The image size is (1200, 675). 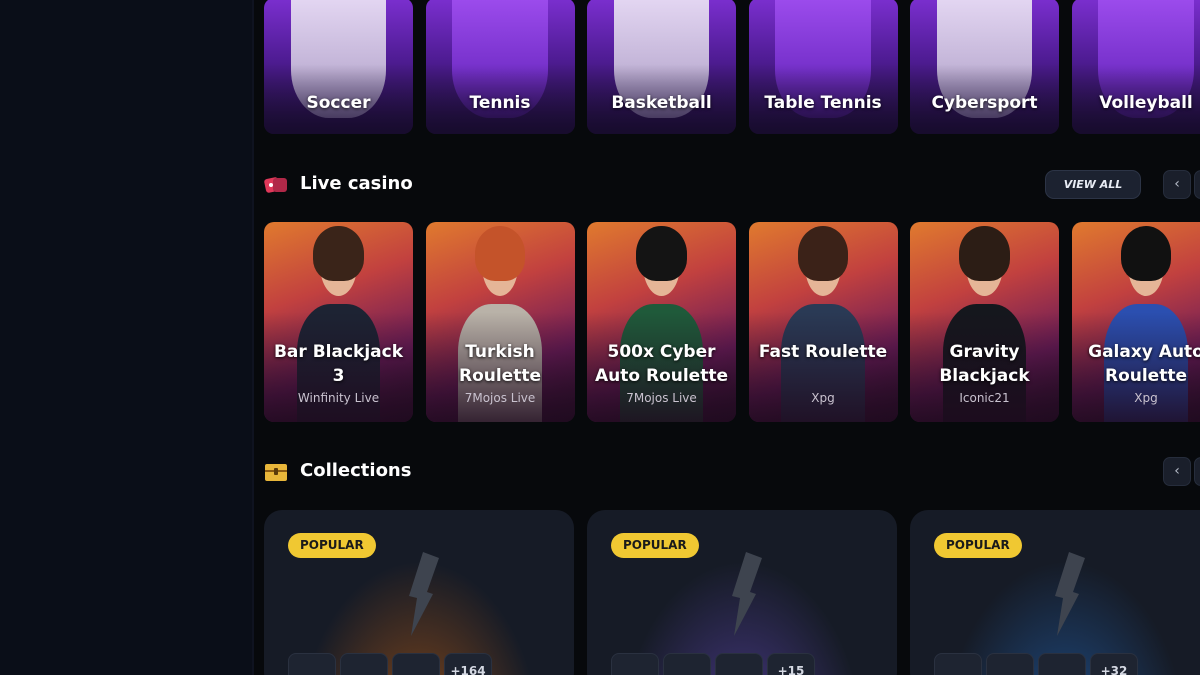 I want to click on collections-prev-button: ‹, so click(x=1177, y=471).